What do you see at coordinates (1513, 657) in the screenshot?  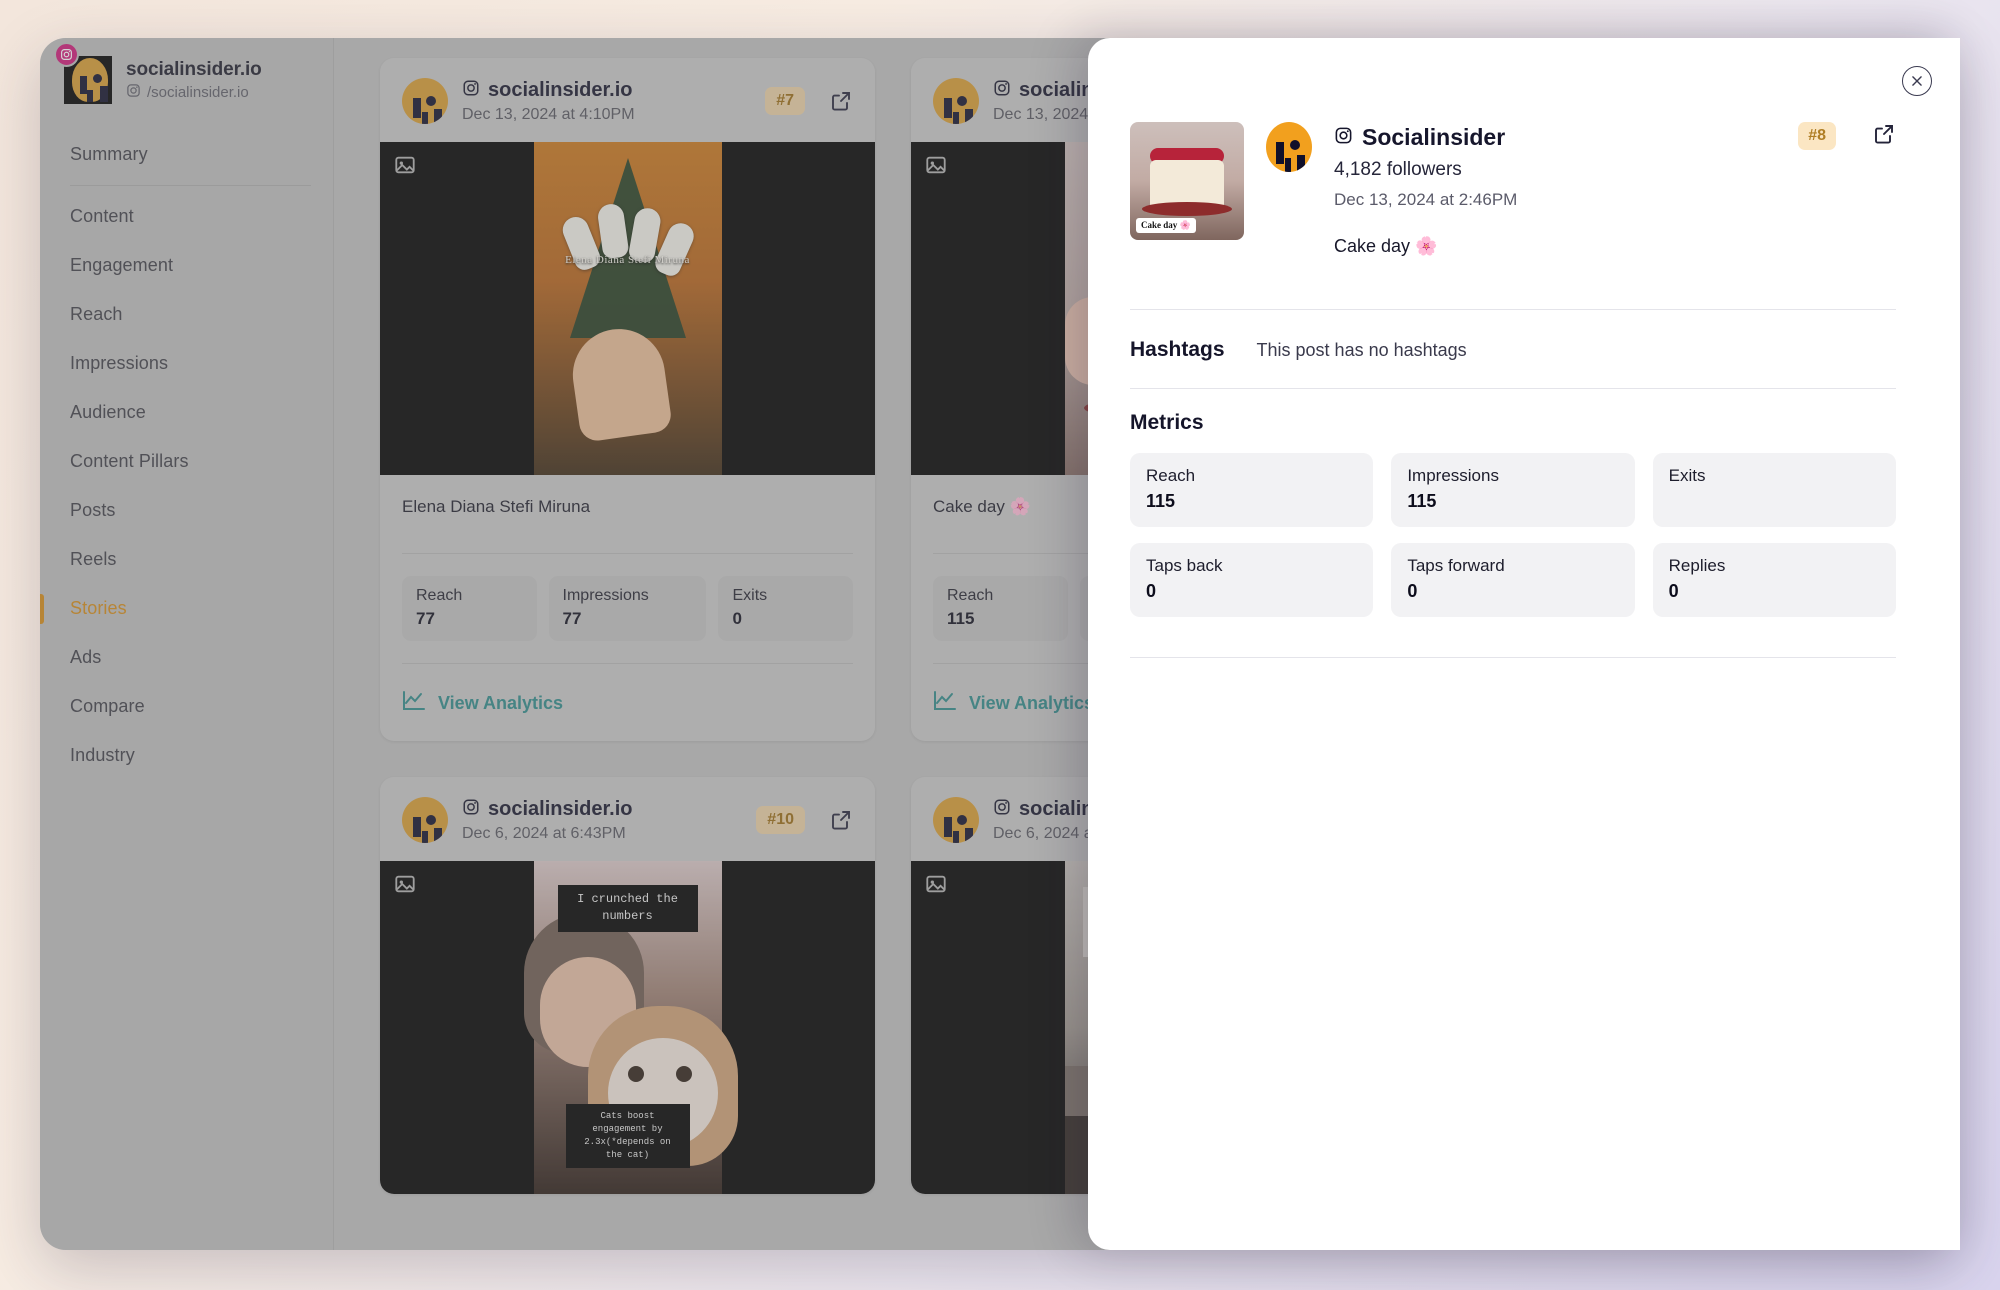 I see `divider` at bounding box center [1513, 657].